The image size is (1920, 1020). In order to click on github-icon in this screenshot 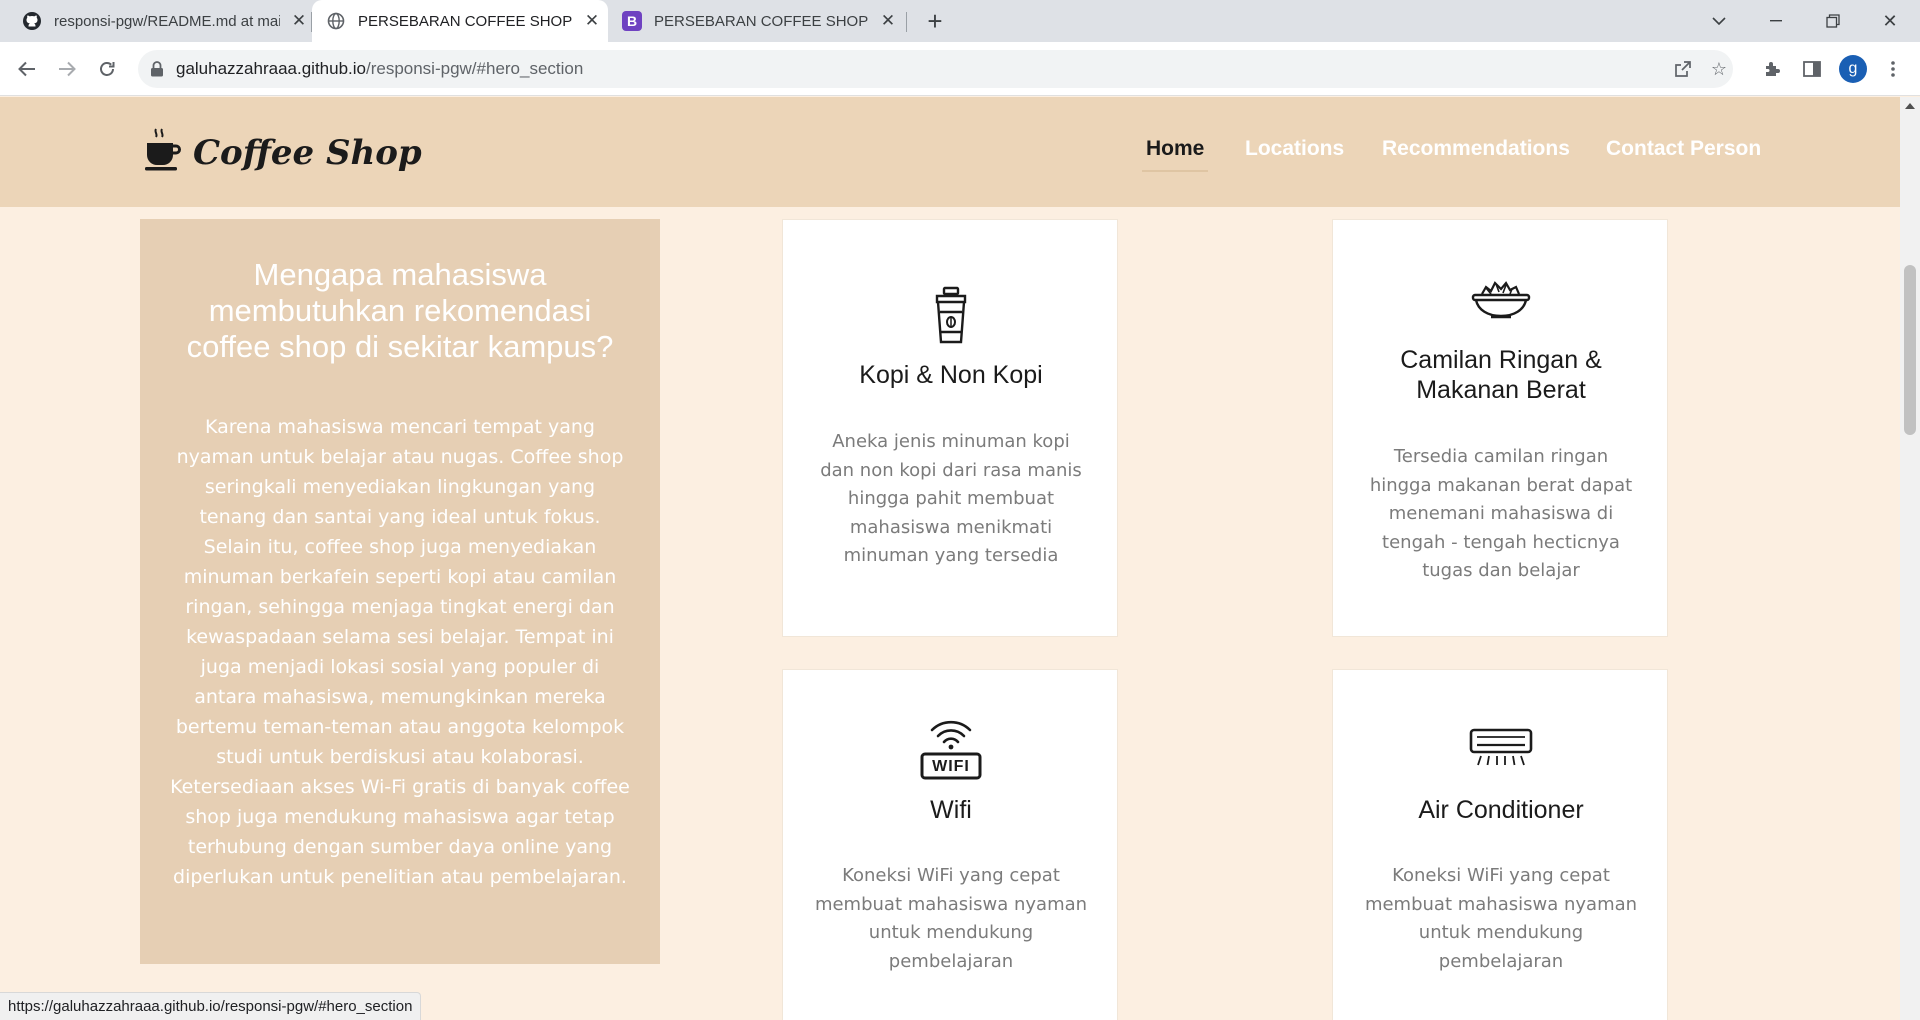, I will do `click(32, 21)`.